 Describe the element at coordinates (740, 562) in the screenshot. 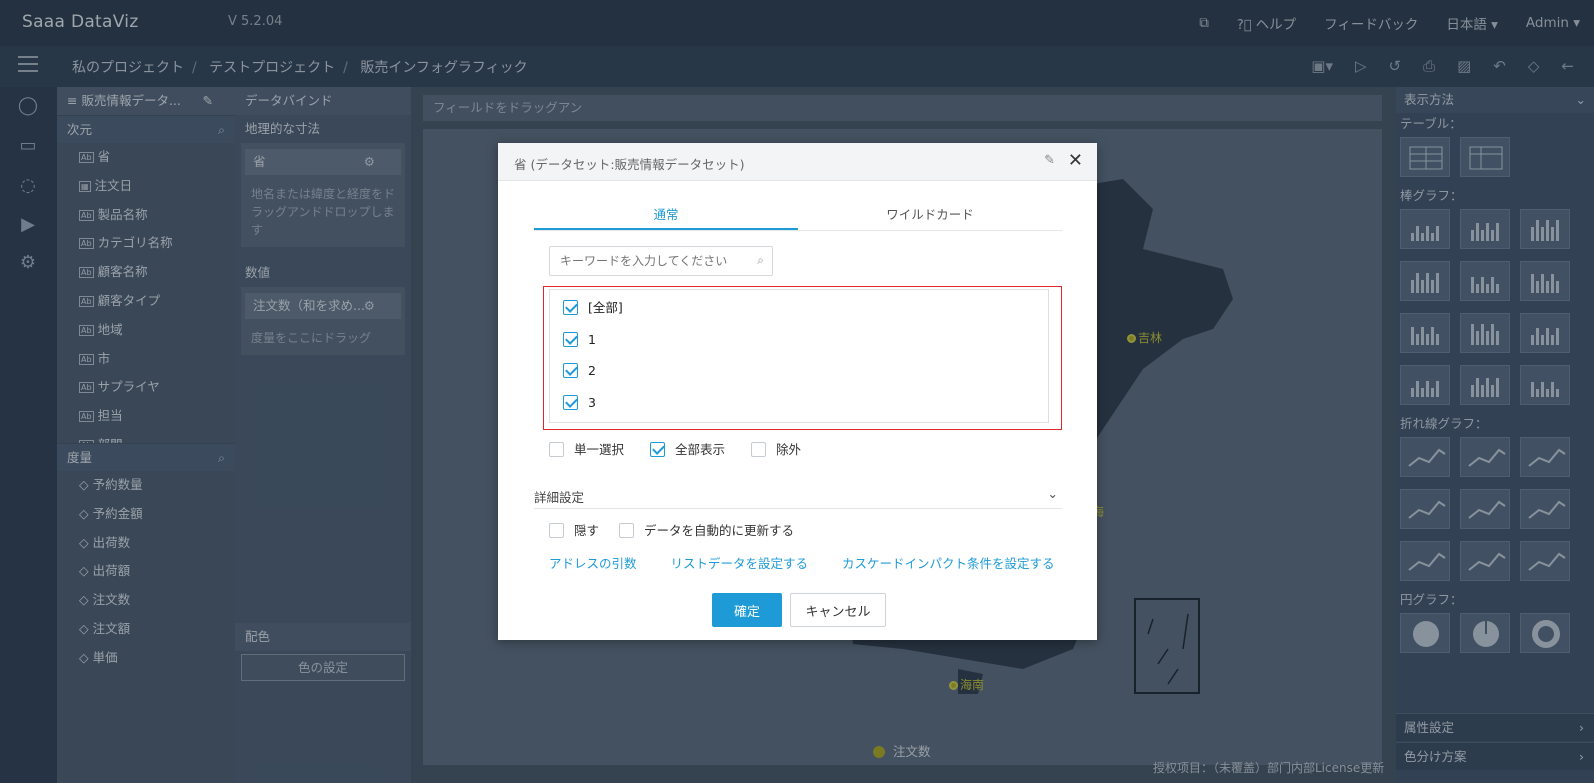

I see `list-data-link: リストデータを設定する` at that location.